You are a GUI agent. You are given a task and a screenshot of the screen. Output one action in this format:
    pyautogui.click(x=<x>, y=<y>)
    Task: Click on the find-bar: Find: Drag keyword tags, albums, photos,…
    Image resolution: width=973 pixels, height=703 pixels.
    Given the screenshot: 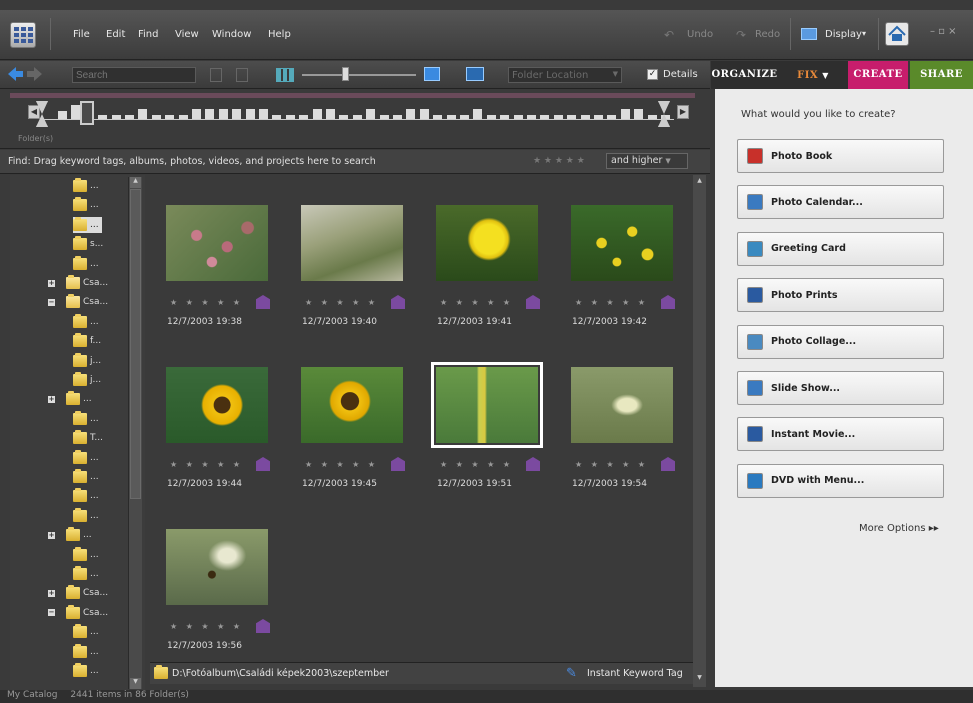 What is the action you would take?
    pyautogui.click(x=355, y=162)
    